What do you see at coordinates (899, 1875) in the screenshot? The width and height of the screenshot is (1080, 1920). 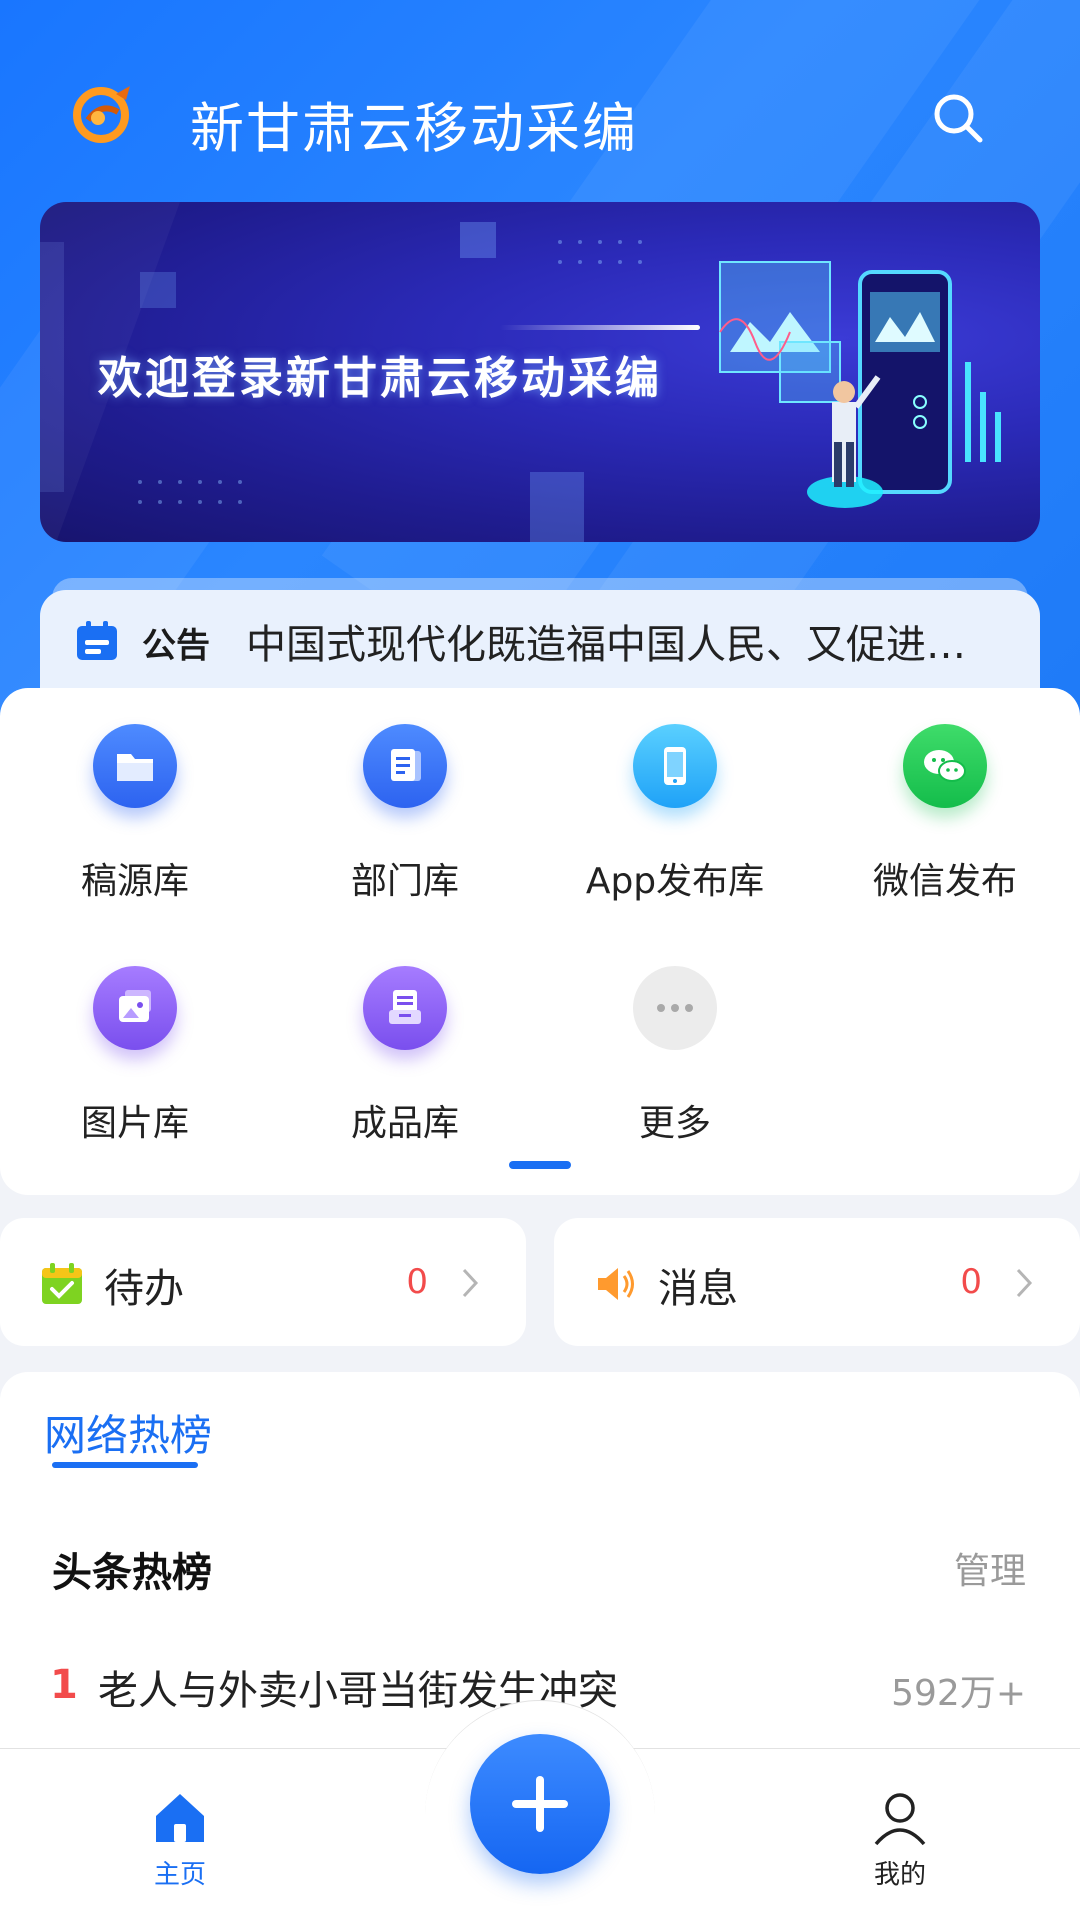 I see `nav-mine-label: 我的` at bounding box center [899, 1875].